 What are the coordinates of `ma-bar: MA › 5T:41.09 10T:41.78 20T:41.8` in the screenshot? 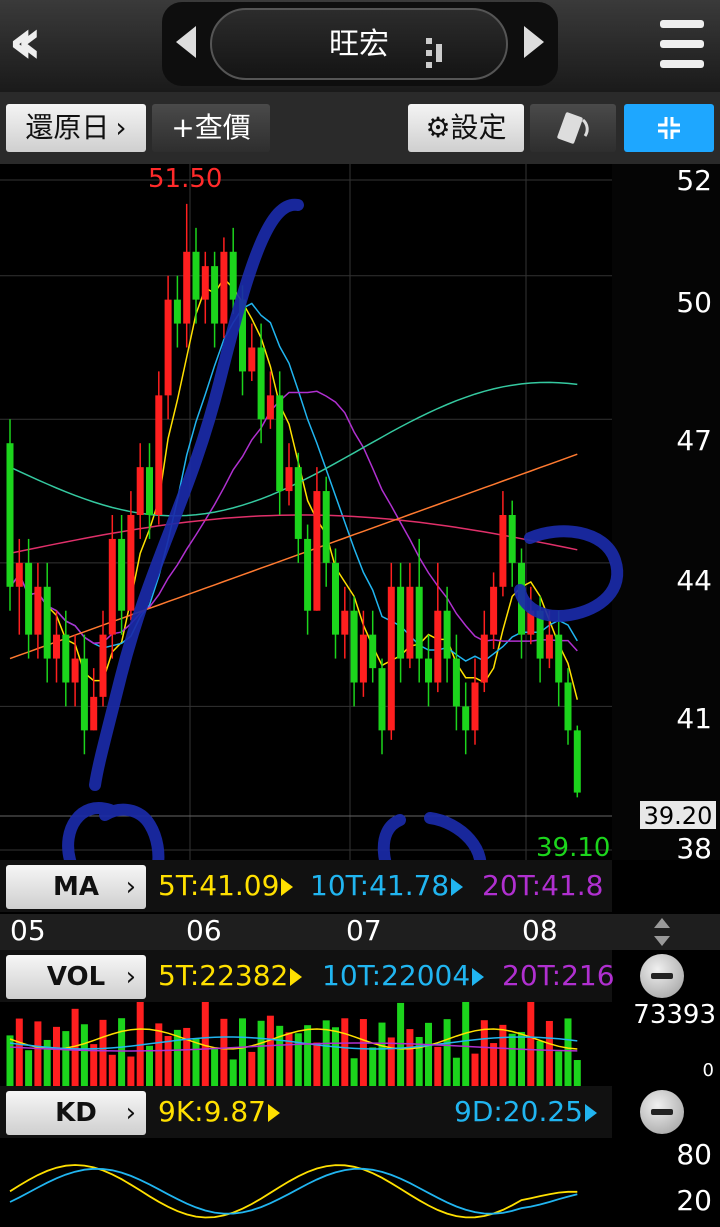 It's located at (306, 886).